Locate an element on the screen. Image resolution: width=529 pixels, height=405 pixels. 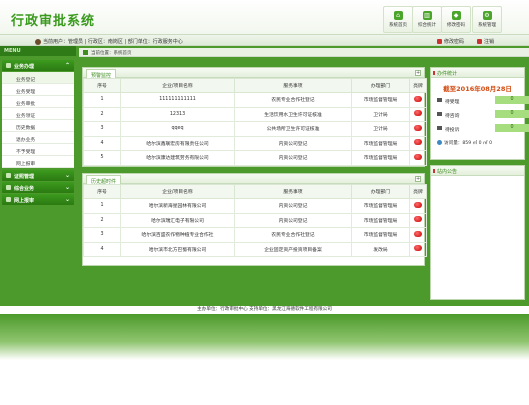
stat-label: 待咨询 is located at coordinates (452, 116).